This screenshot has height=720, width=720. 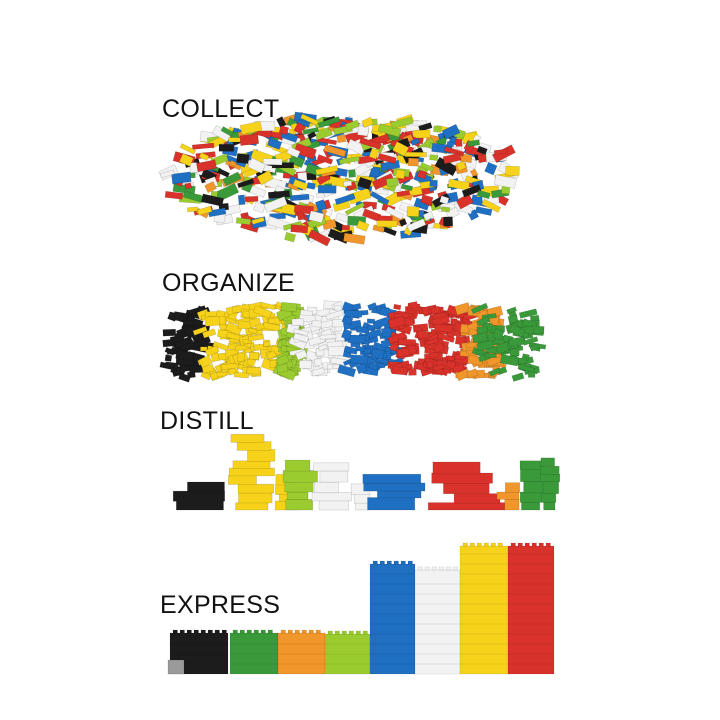 What do you see at coordinates (221, 109) in the screenshot?
I see `stage-label-collect: COLLECT` at bounding box center [221, 109].